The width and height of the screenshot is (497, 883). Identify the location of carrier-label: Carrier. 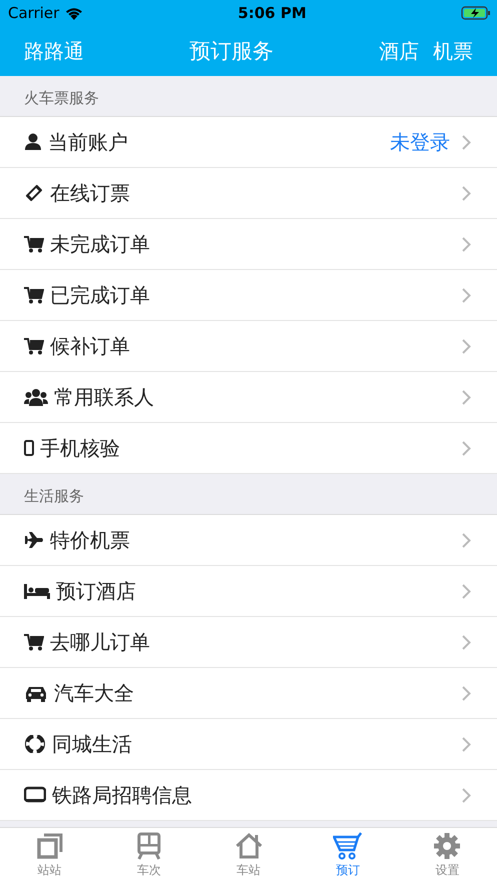
(34, 13).